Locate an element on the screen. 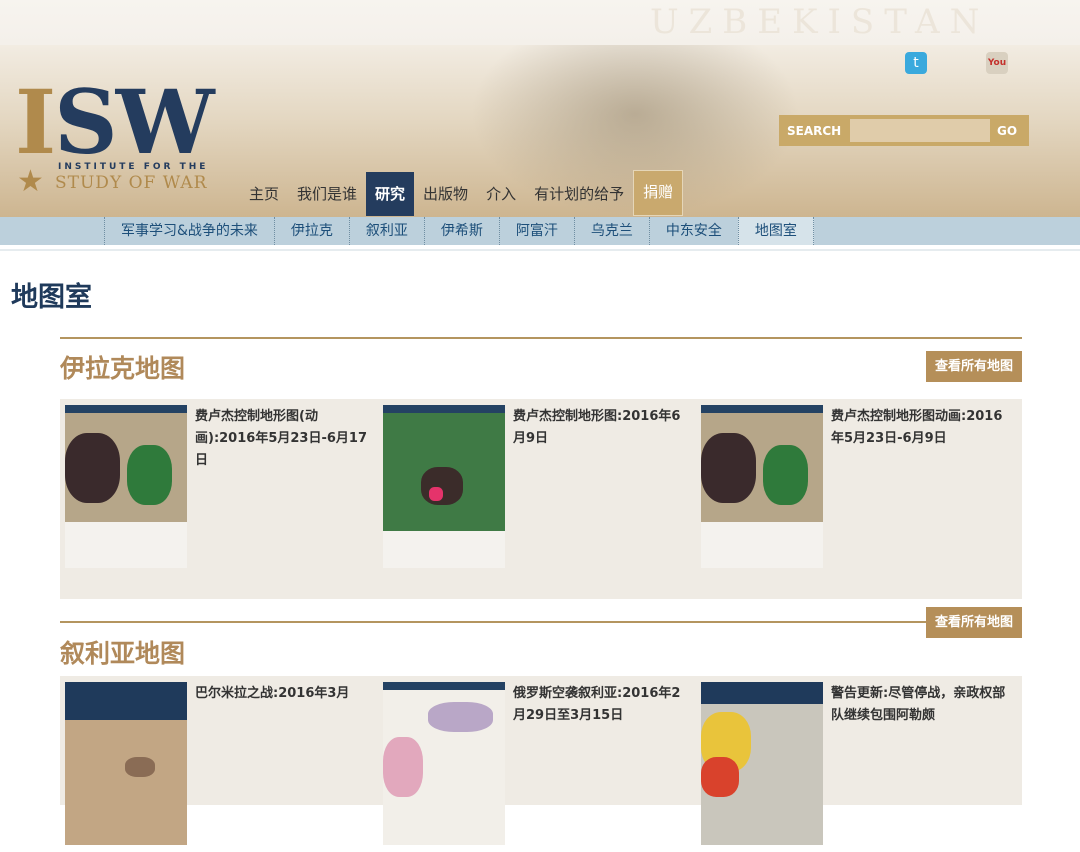  subnav-item-military-learning: 军事学习&战争的未来 is located at coordinates (189, 231).